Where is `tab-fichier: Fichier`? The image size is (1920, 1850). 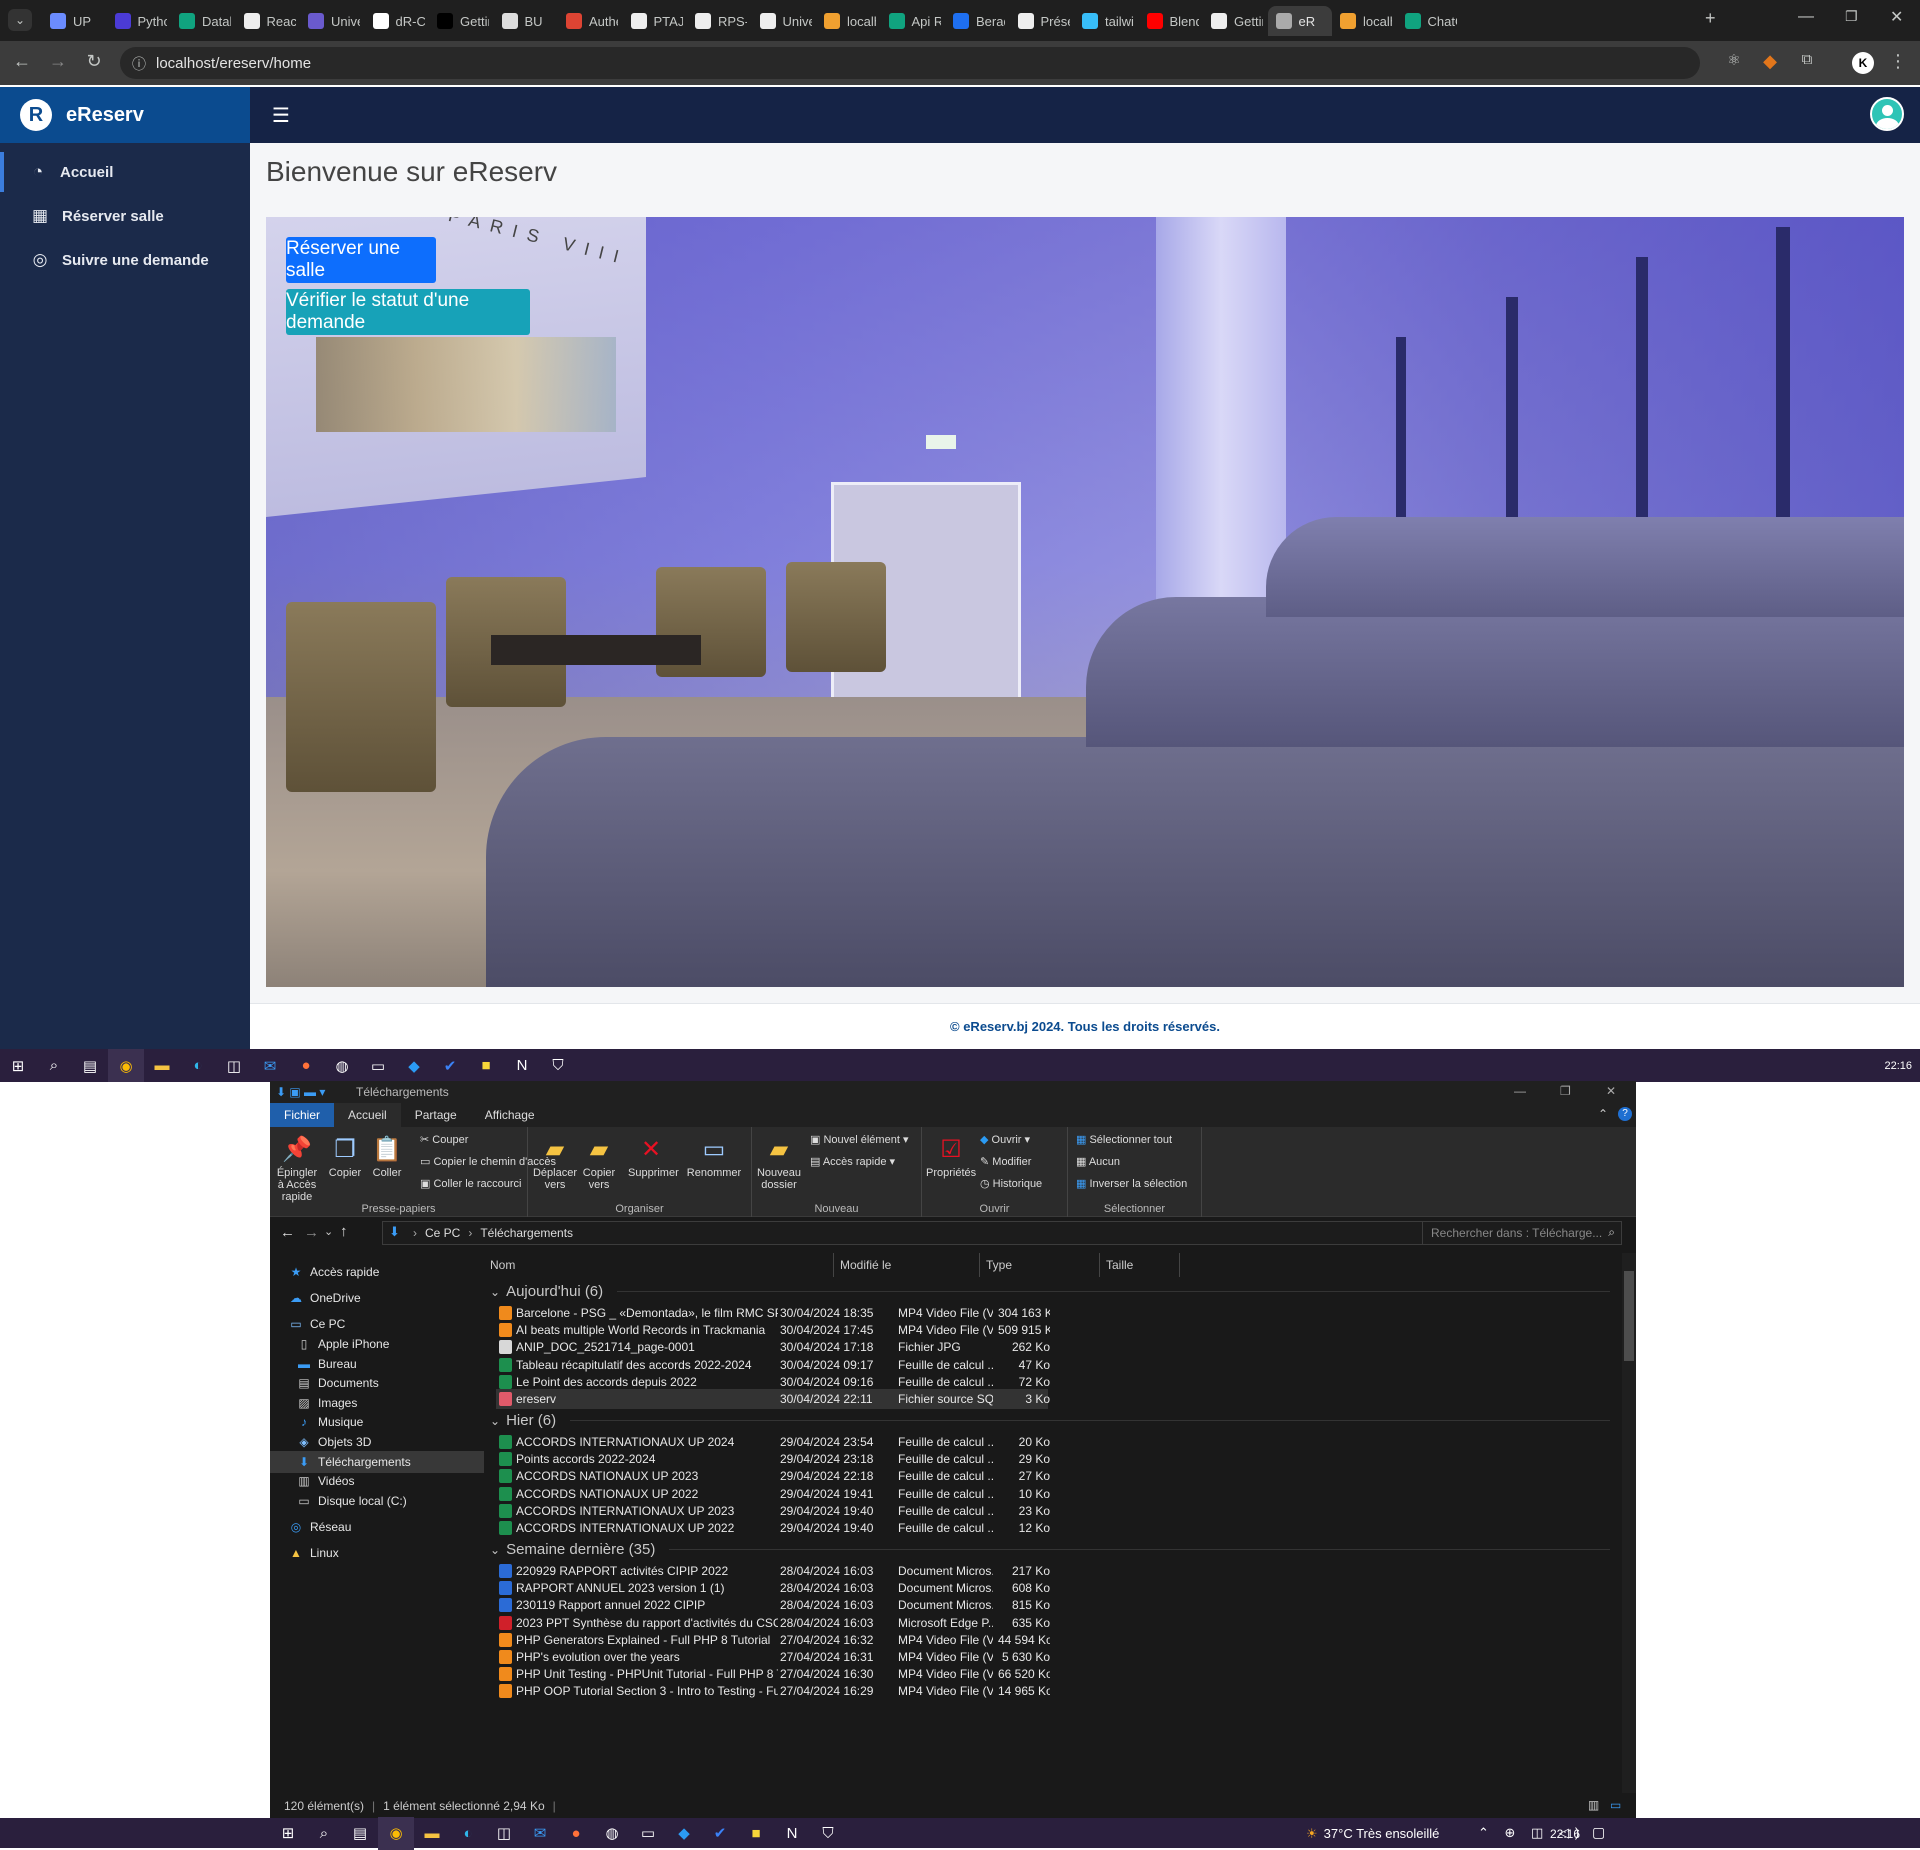
tab-fichier: Fichier is located at coordinates (302, 1115).